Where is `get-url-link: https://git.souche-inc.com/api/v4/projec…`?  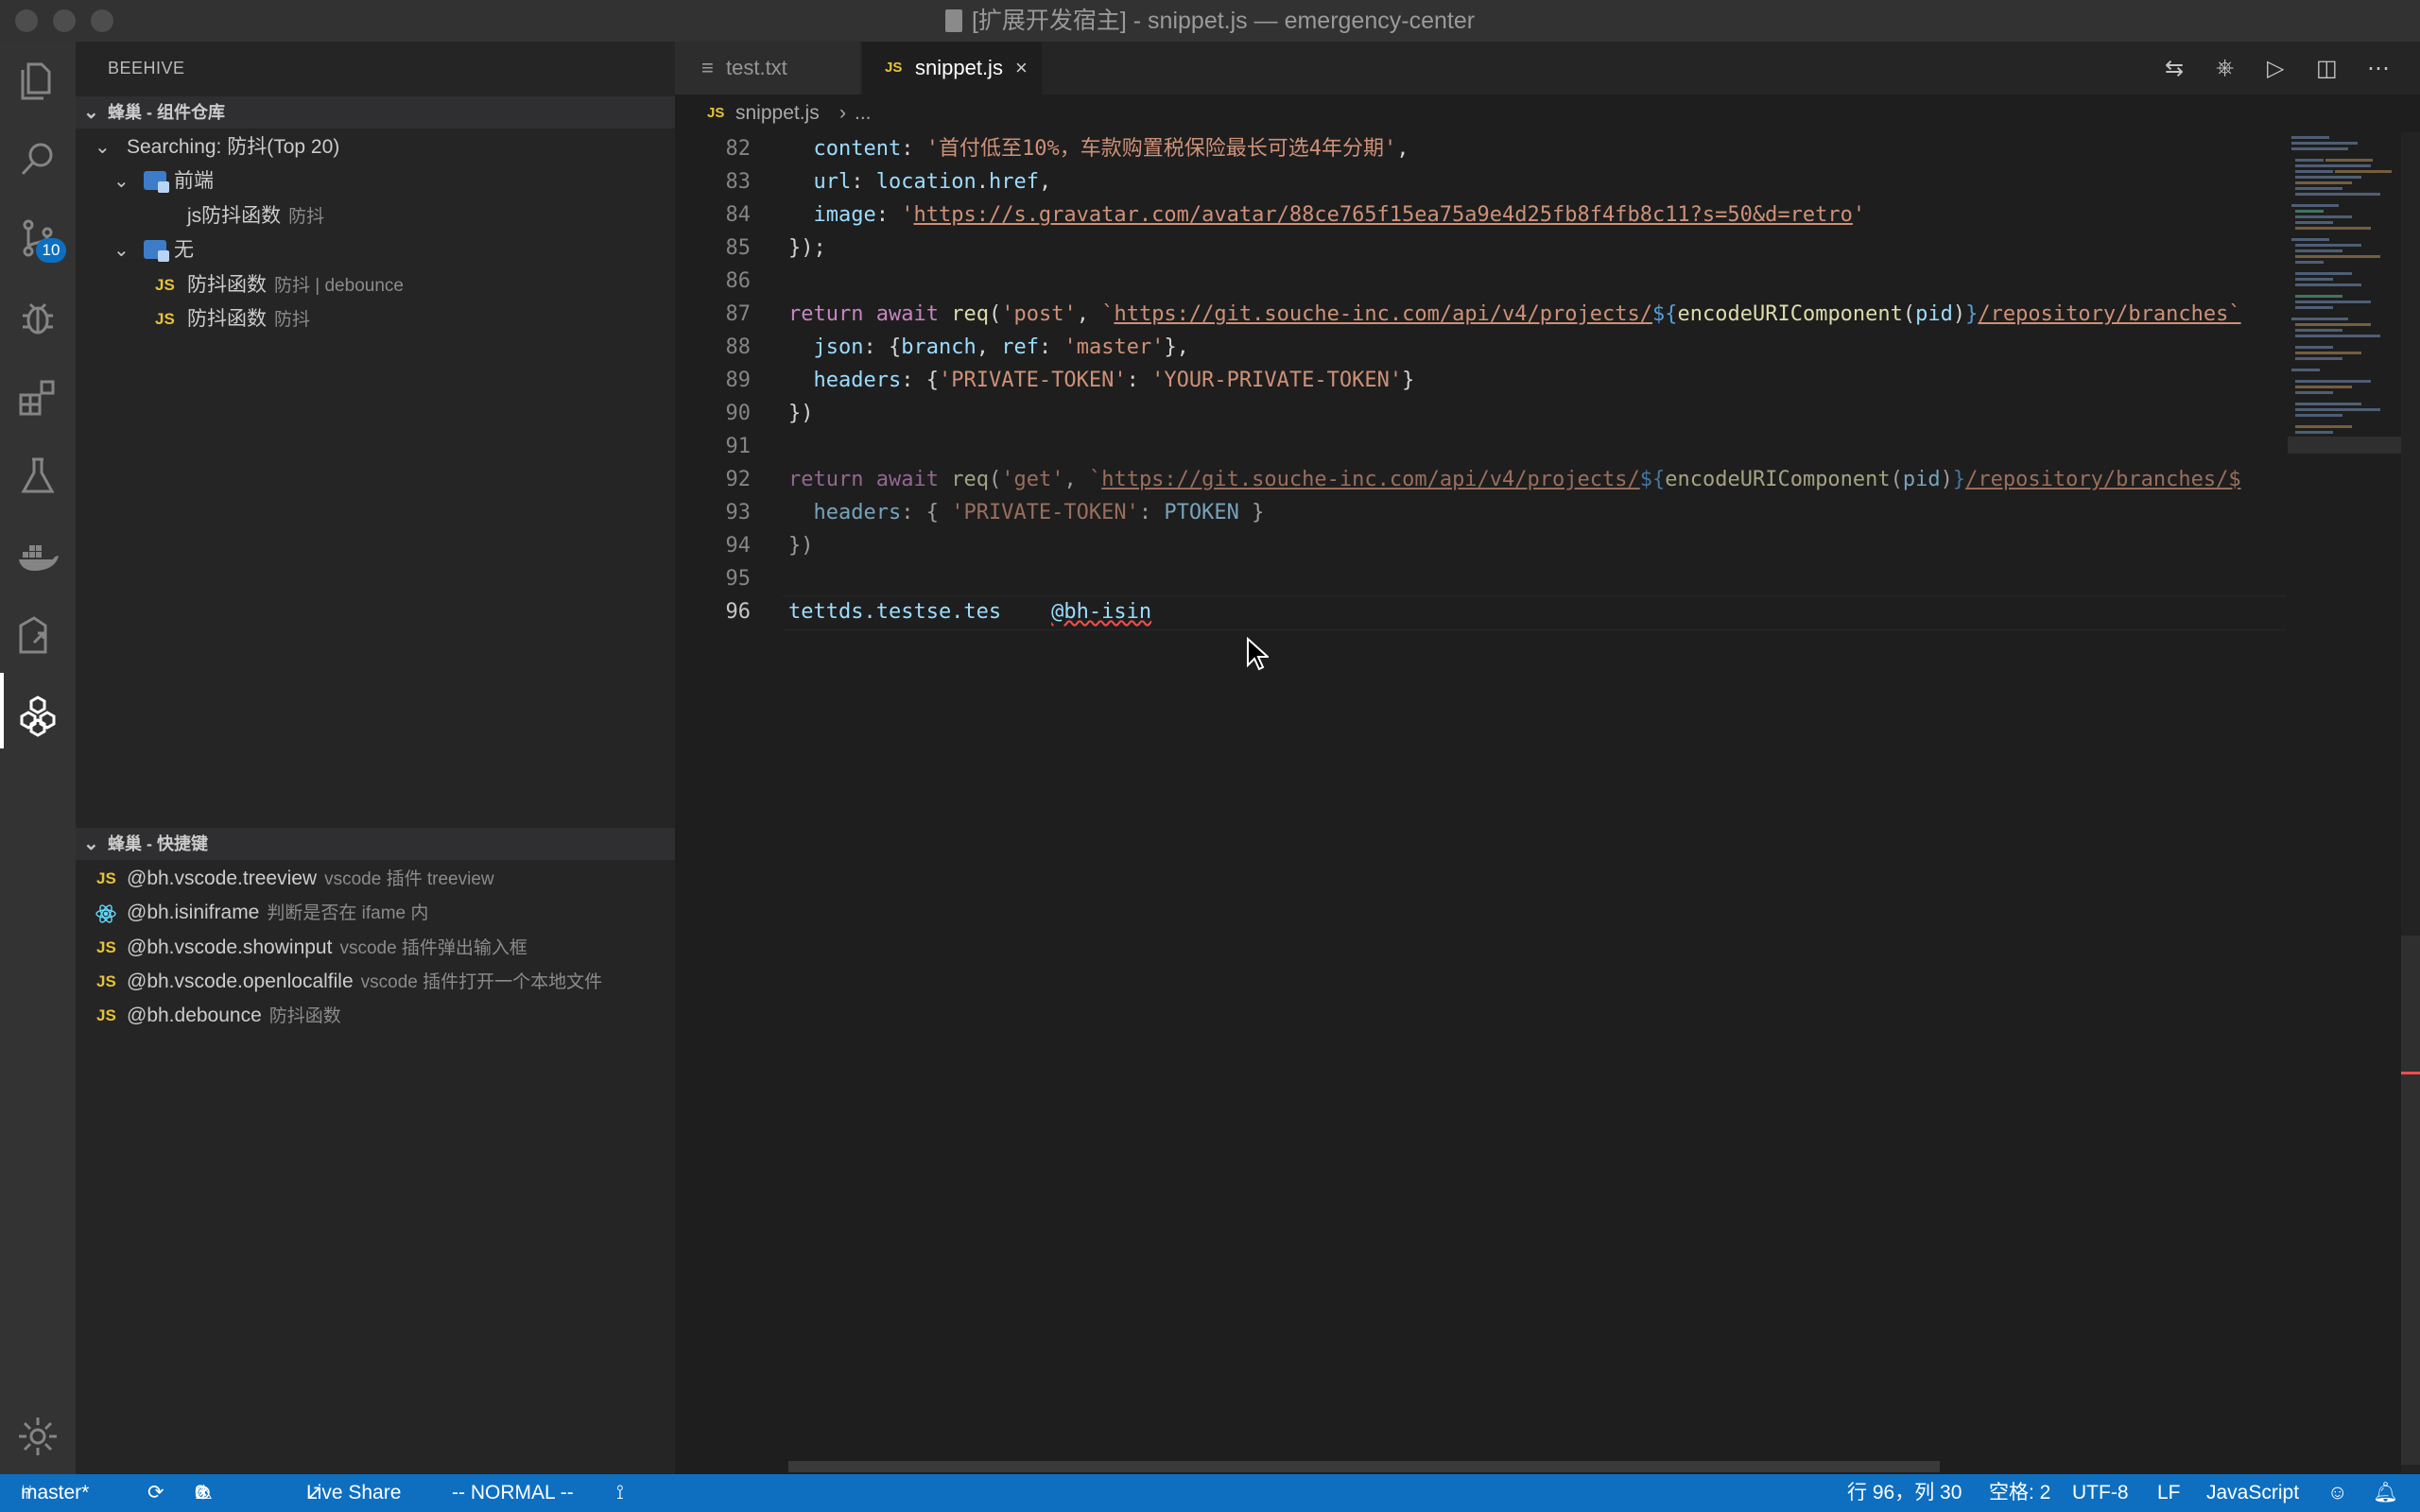 get-url-link: https://git.souche-inc.com/api/v4/projec… is located at coordinates (1370, 479).